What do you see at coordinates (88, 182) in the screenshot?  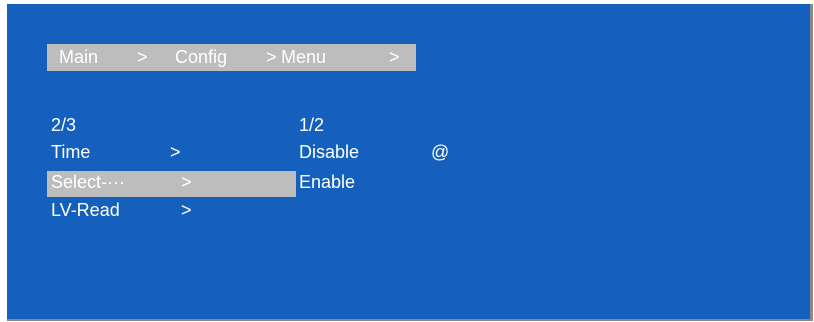 I see `menu-item-label: Select-···` at bounding box center [88, 182].